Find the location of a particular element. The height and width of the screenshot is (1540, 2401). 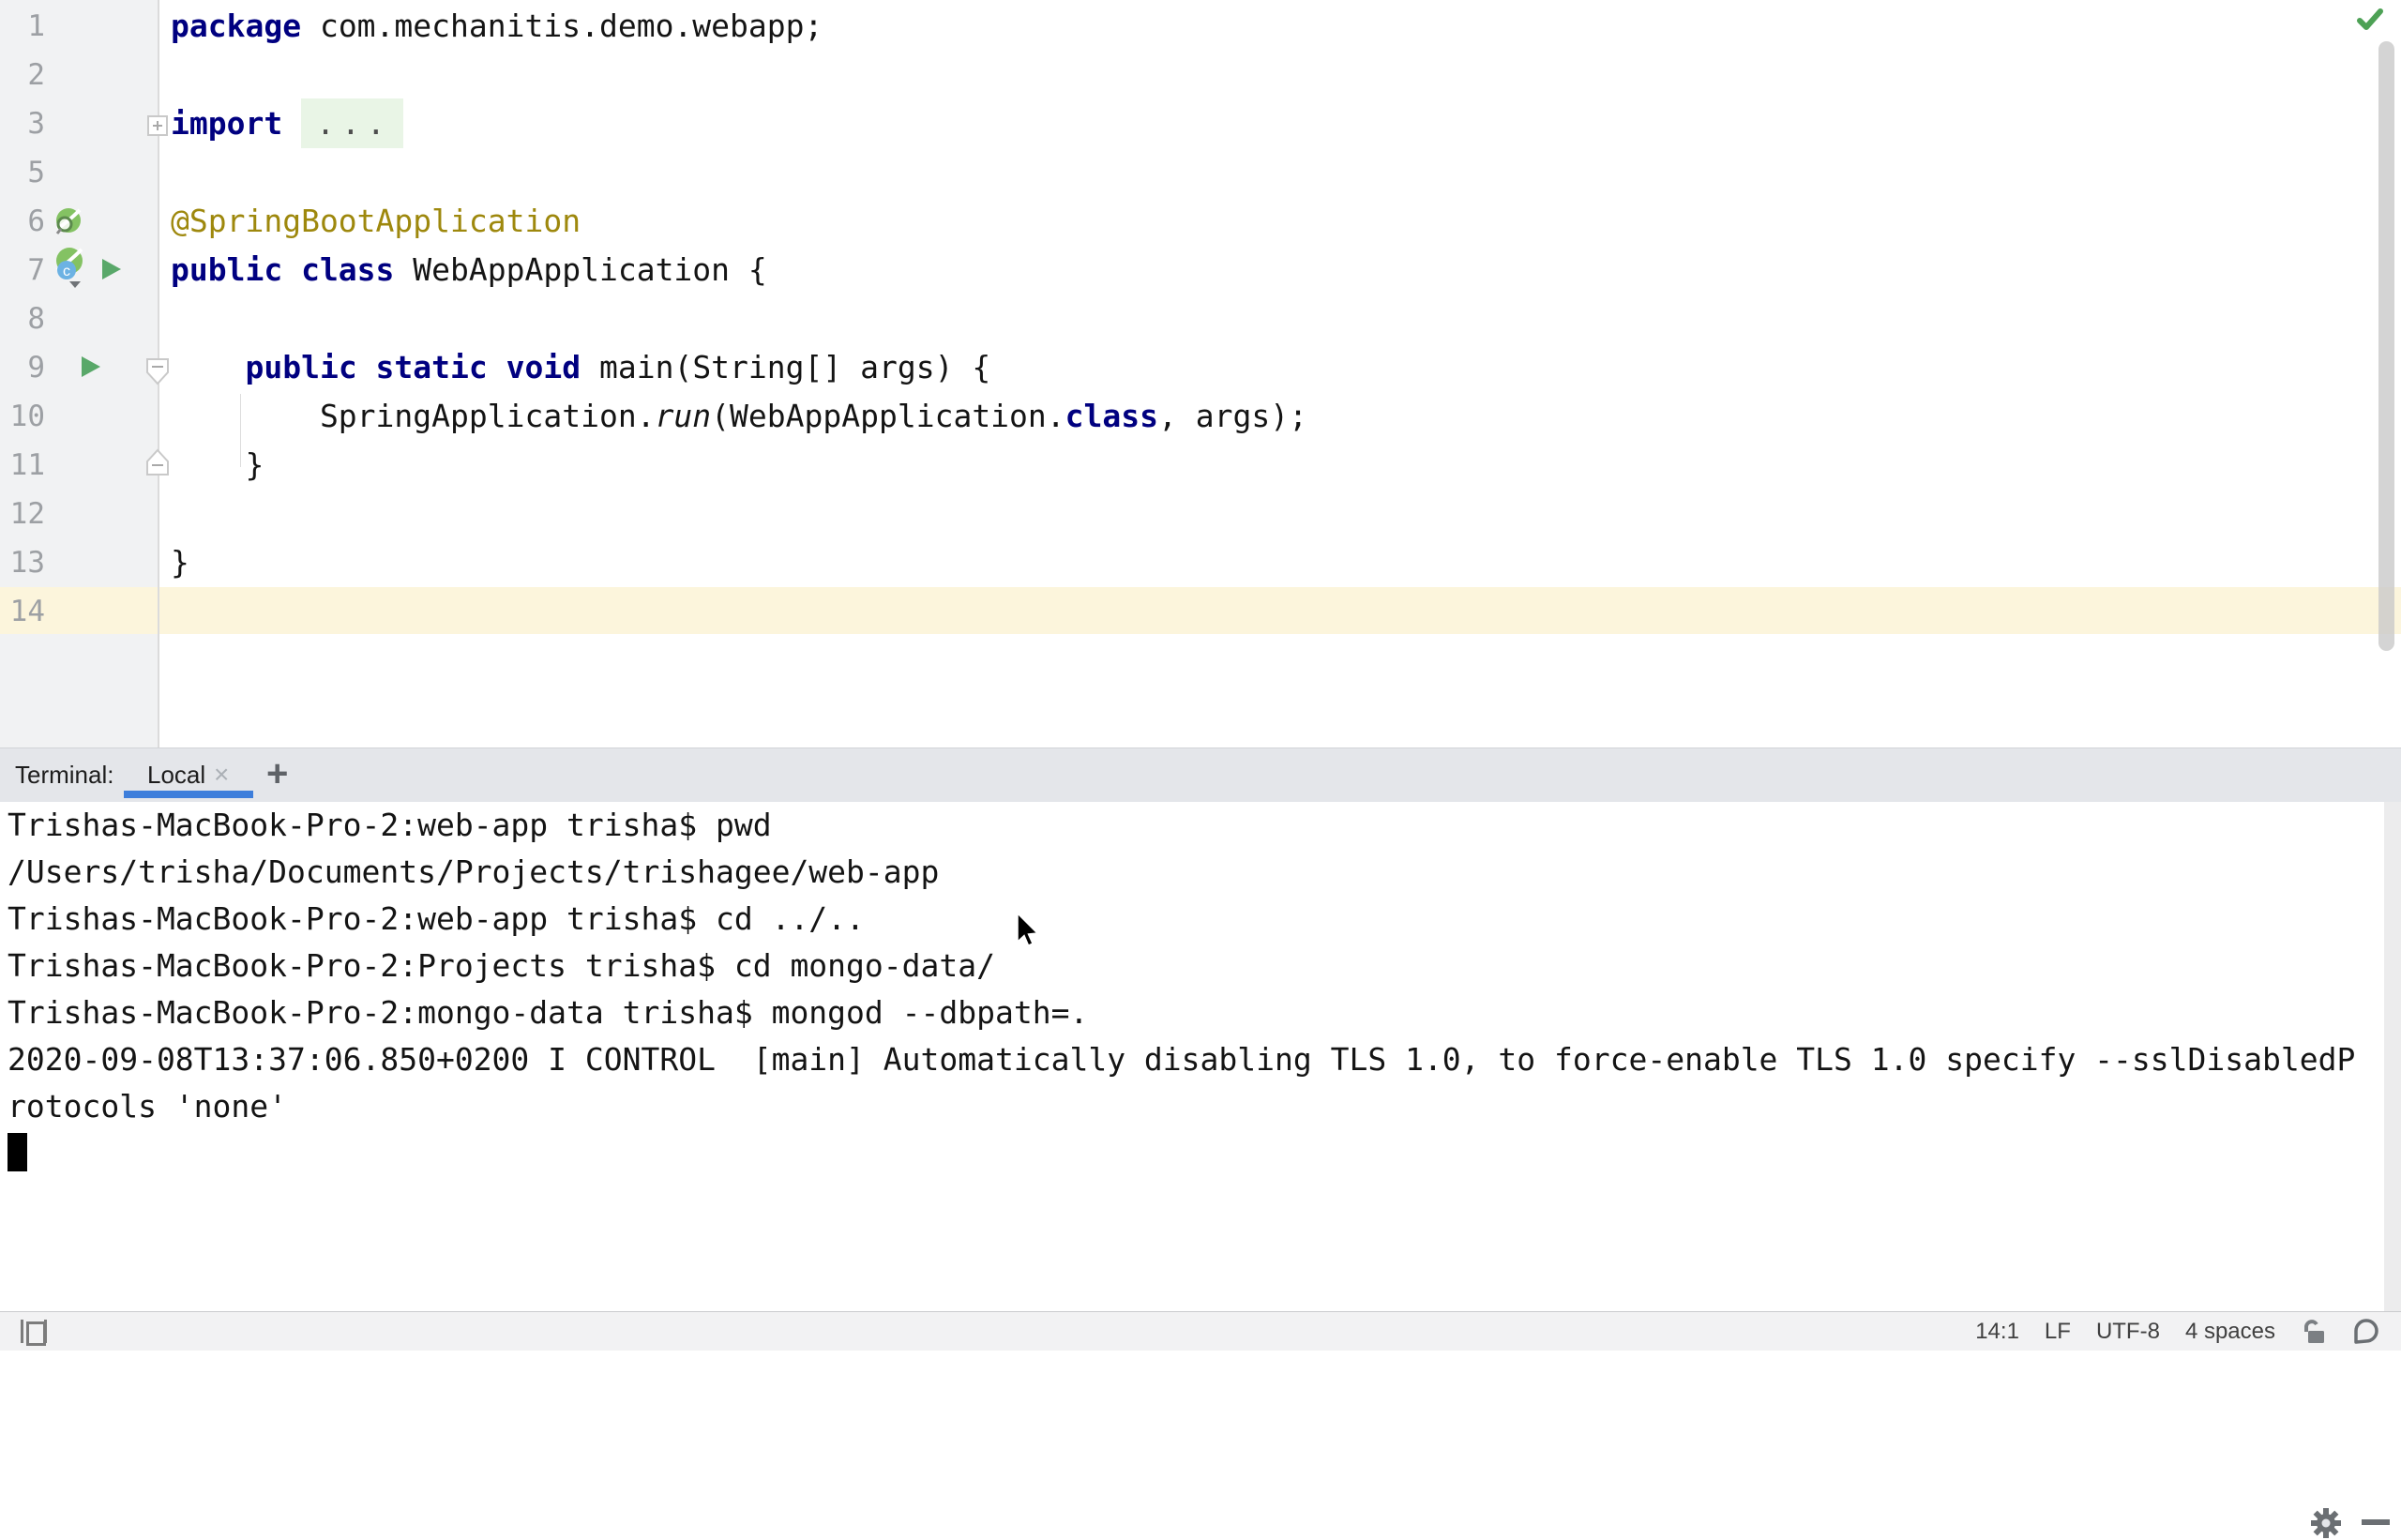

caret-position: 14:1 is located at coordinates (1997, 1332).